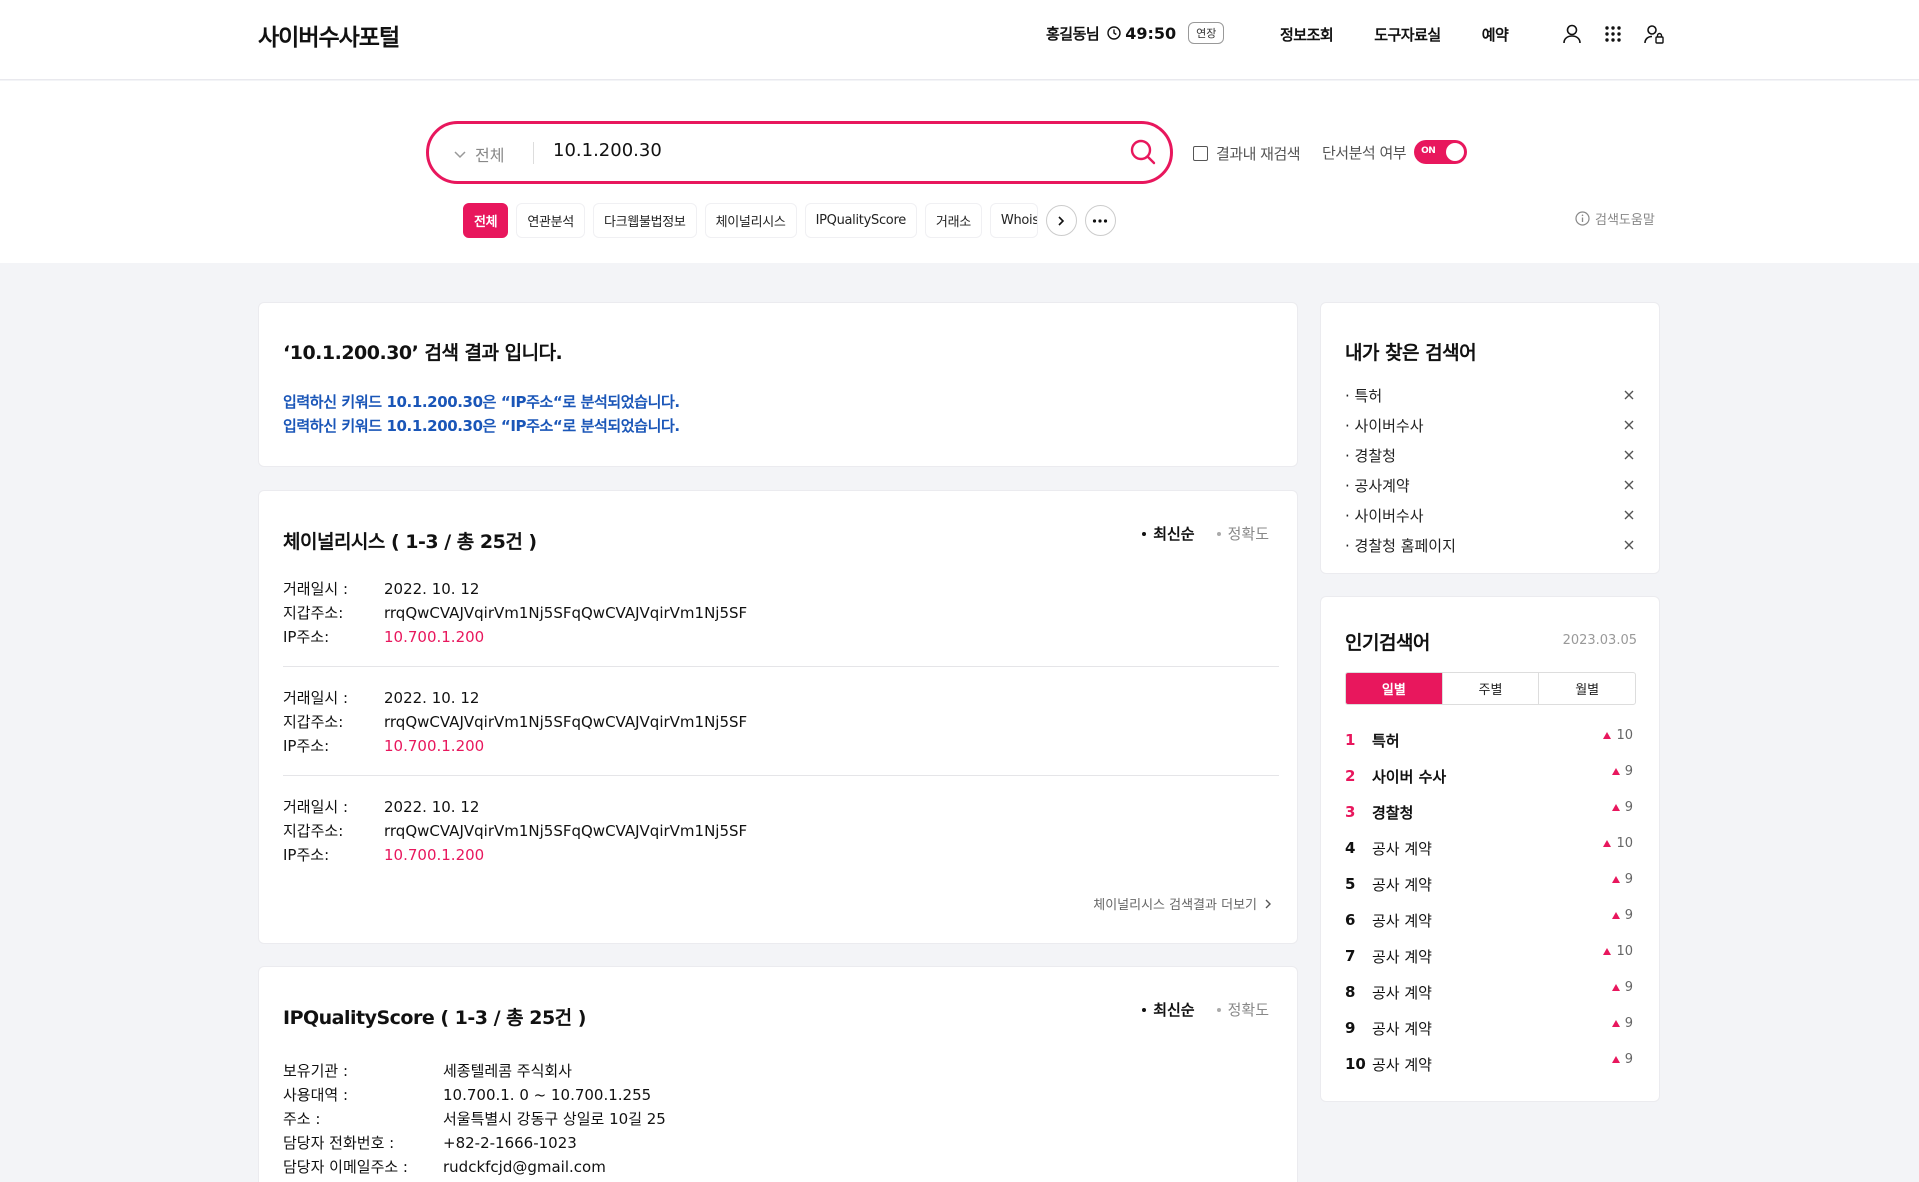 The image size is (1919, 1182). I want to click on user-name: 홍길동님, so click(1073, 33).